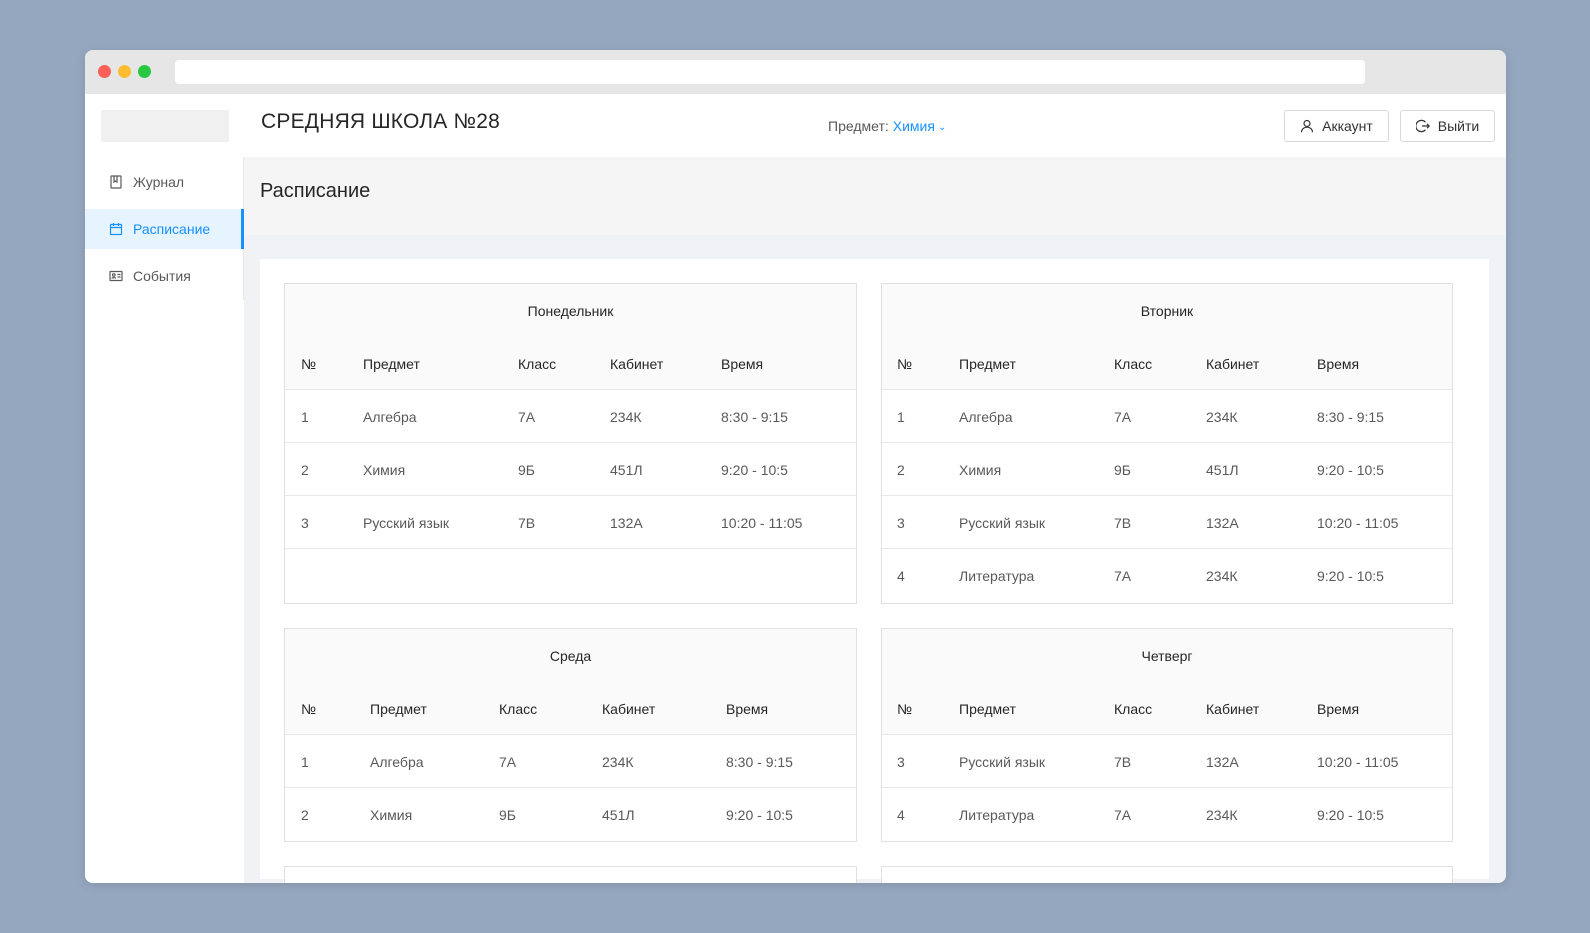 The height and width of the screenshot is (933, 1590). I want to click on subject-value: Химия, so click(914, 126).